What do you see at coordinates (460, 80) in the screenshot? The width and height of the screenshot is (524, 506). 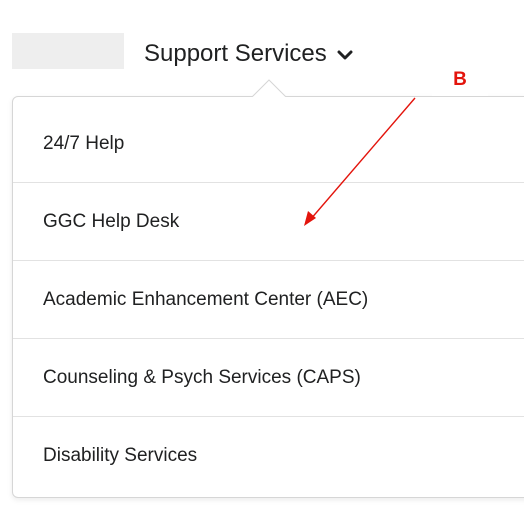 I see `annotation-label: B` at bounding box center [460, 80].